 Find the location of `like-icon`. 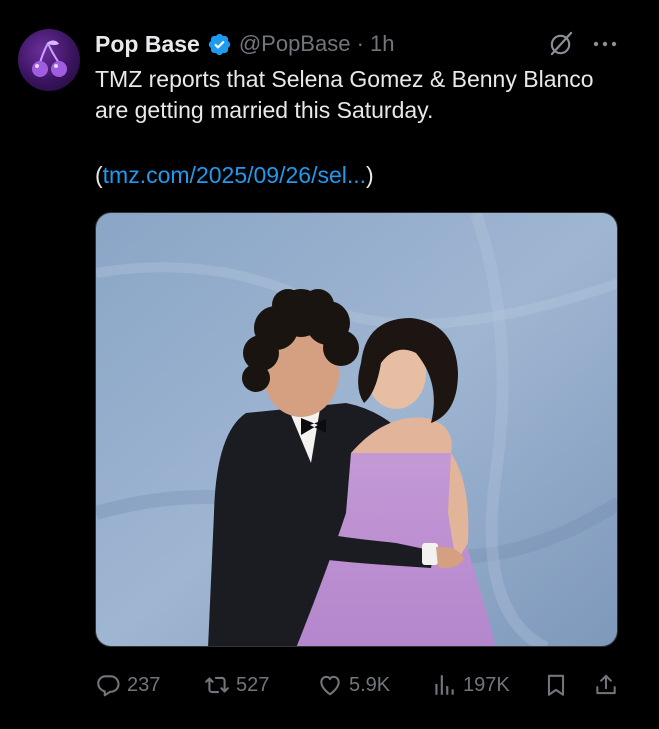

like-icon is located at coordinates (330, 685).